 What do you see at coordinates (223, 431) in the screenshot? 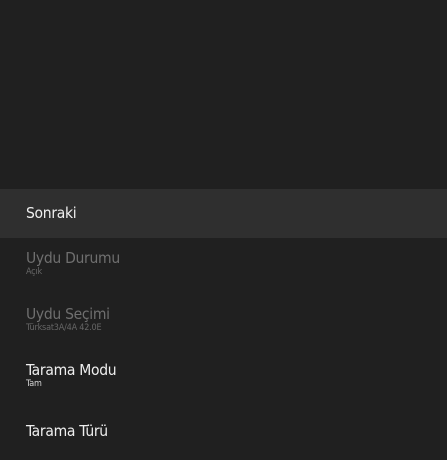
I see `scan-type-item: Tarama Türü` at bounding box center [223, 431].